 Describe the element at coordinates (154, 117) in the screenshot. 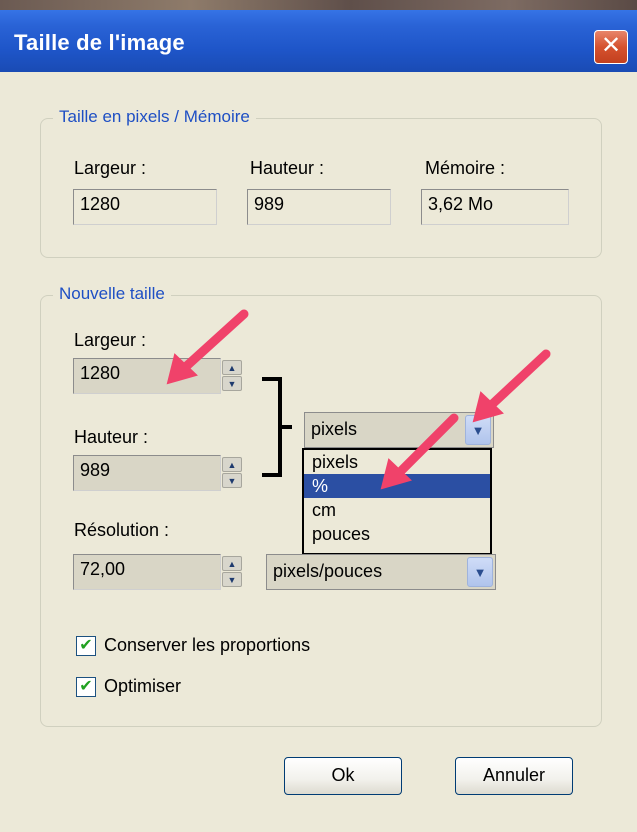

I see `memory-group-title: Taille en pixels / Mémoire` at that location.